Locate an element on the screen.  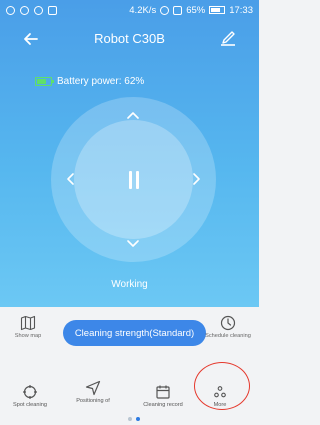
battery-indicator: Battery power: 62% is located at coordinates (89, 81).